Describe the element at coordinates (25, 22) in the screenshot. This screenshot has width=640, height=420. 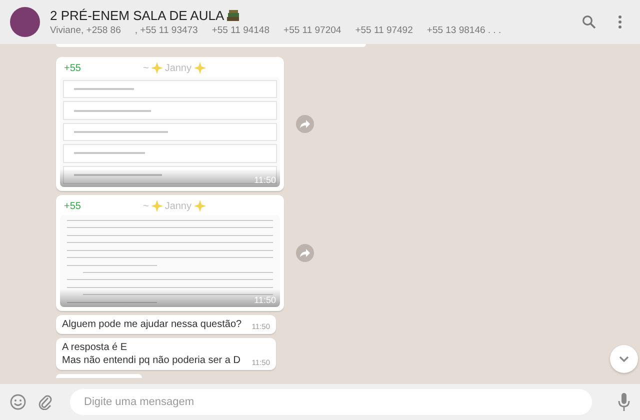
I see `group-avatar` at that location.